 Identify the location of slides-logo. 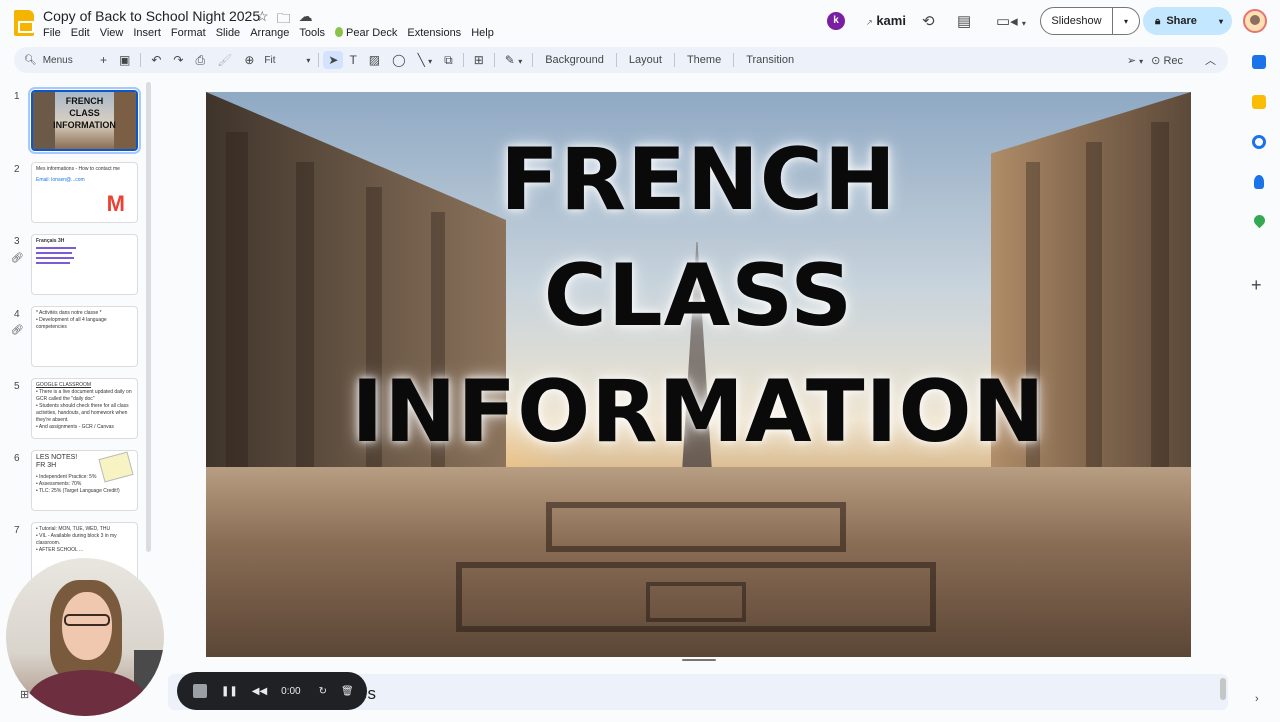
(24, 23).